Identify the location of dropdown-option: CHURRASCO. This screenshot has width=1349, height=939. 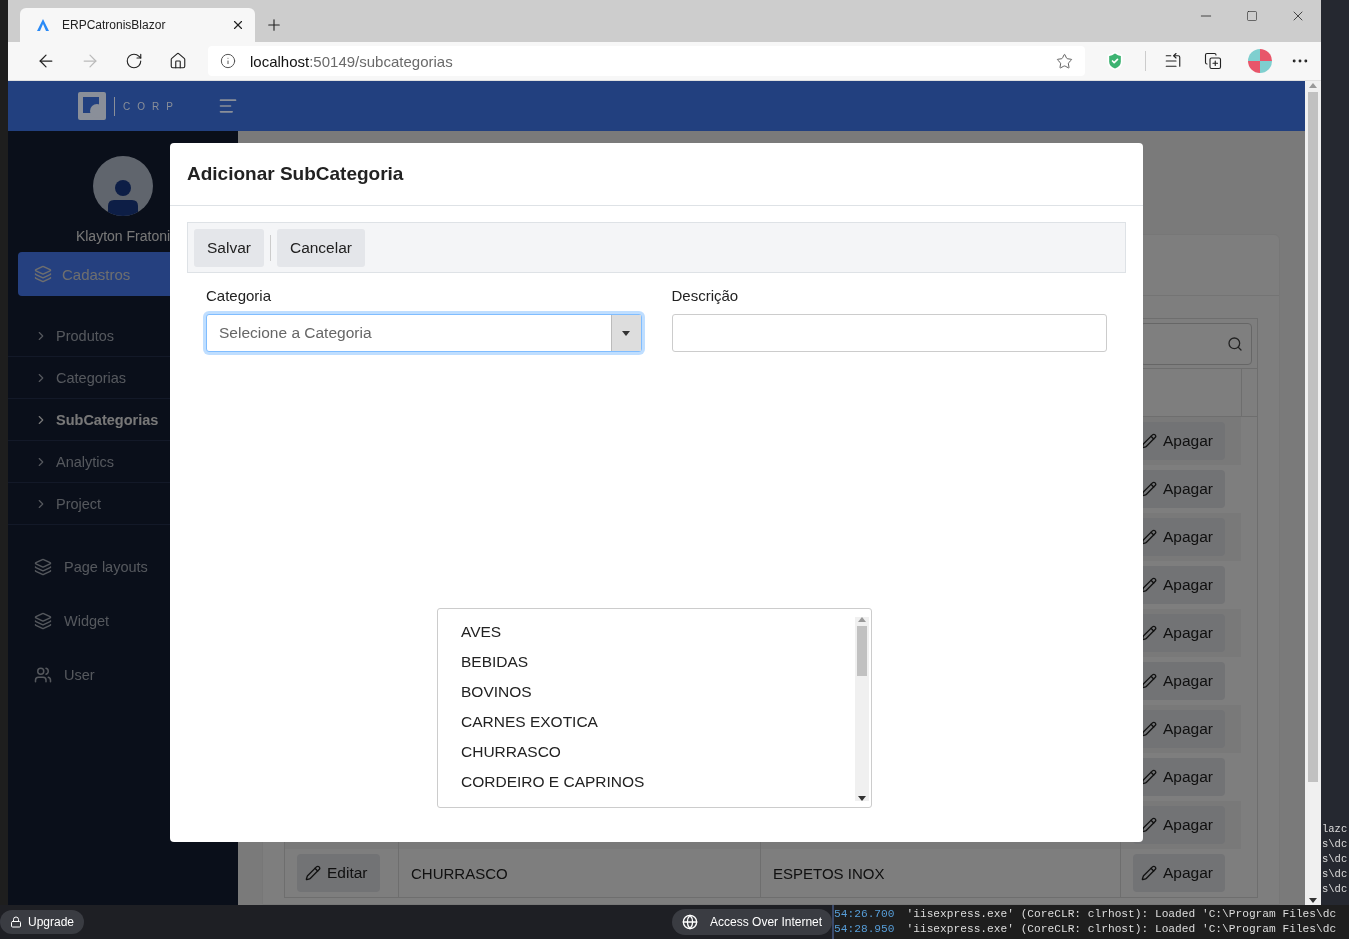
(646, 752).